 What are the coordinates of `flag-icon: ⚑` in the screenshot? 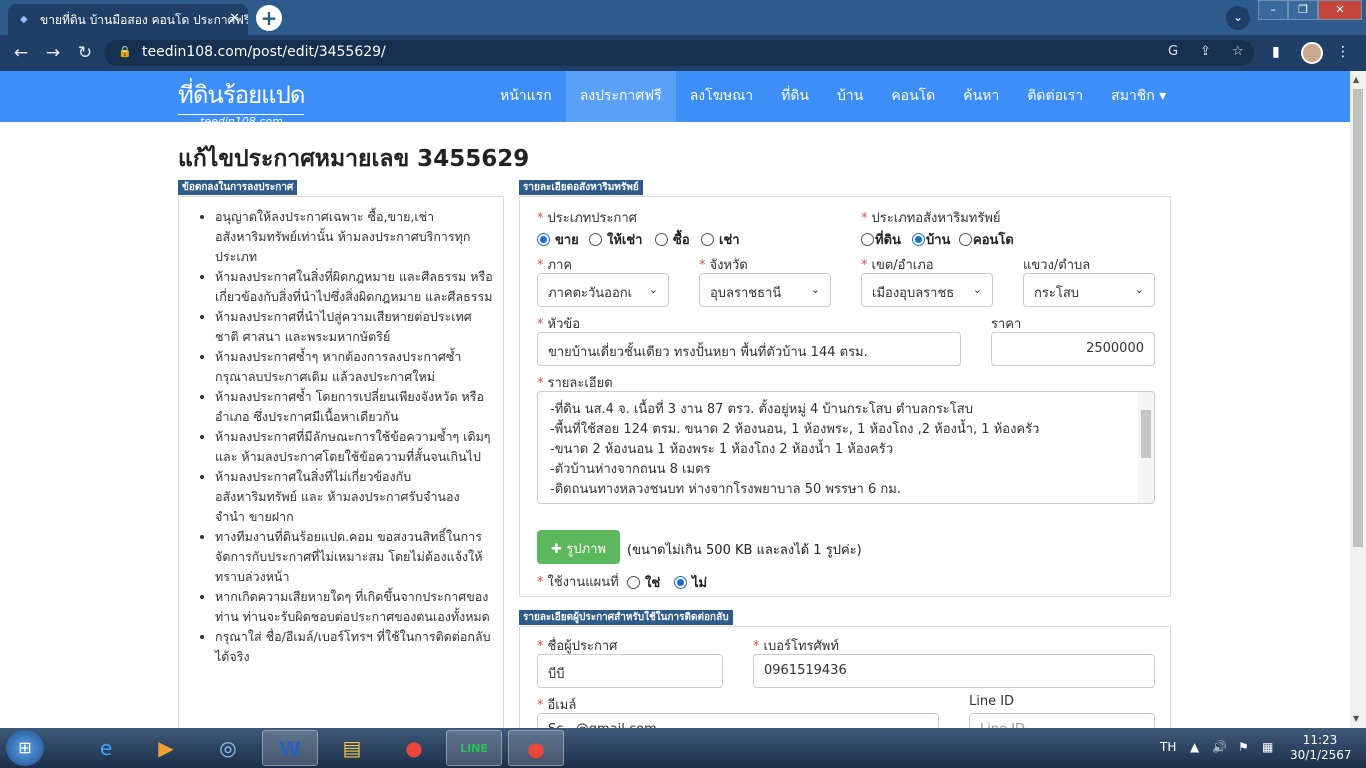 It's located at (1243, 747).